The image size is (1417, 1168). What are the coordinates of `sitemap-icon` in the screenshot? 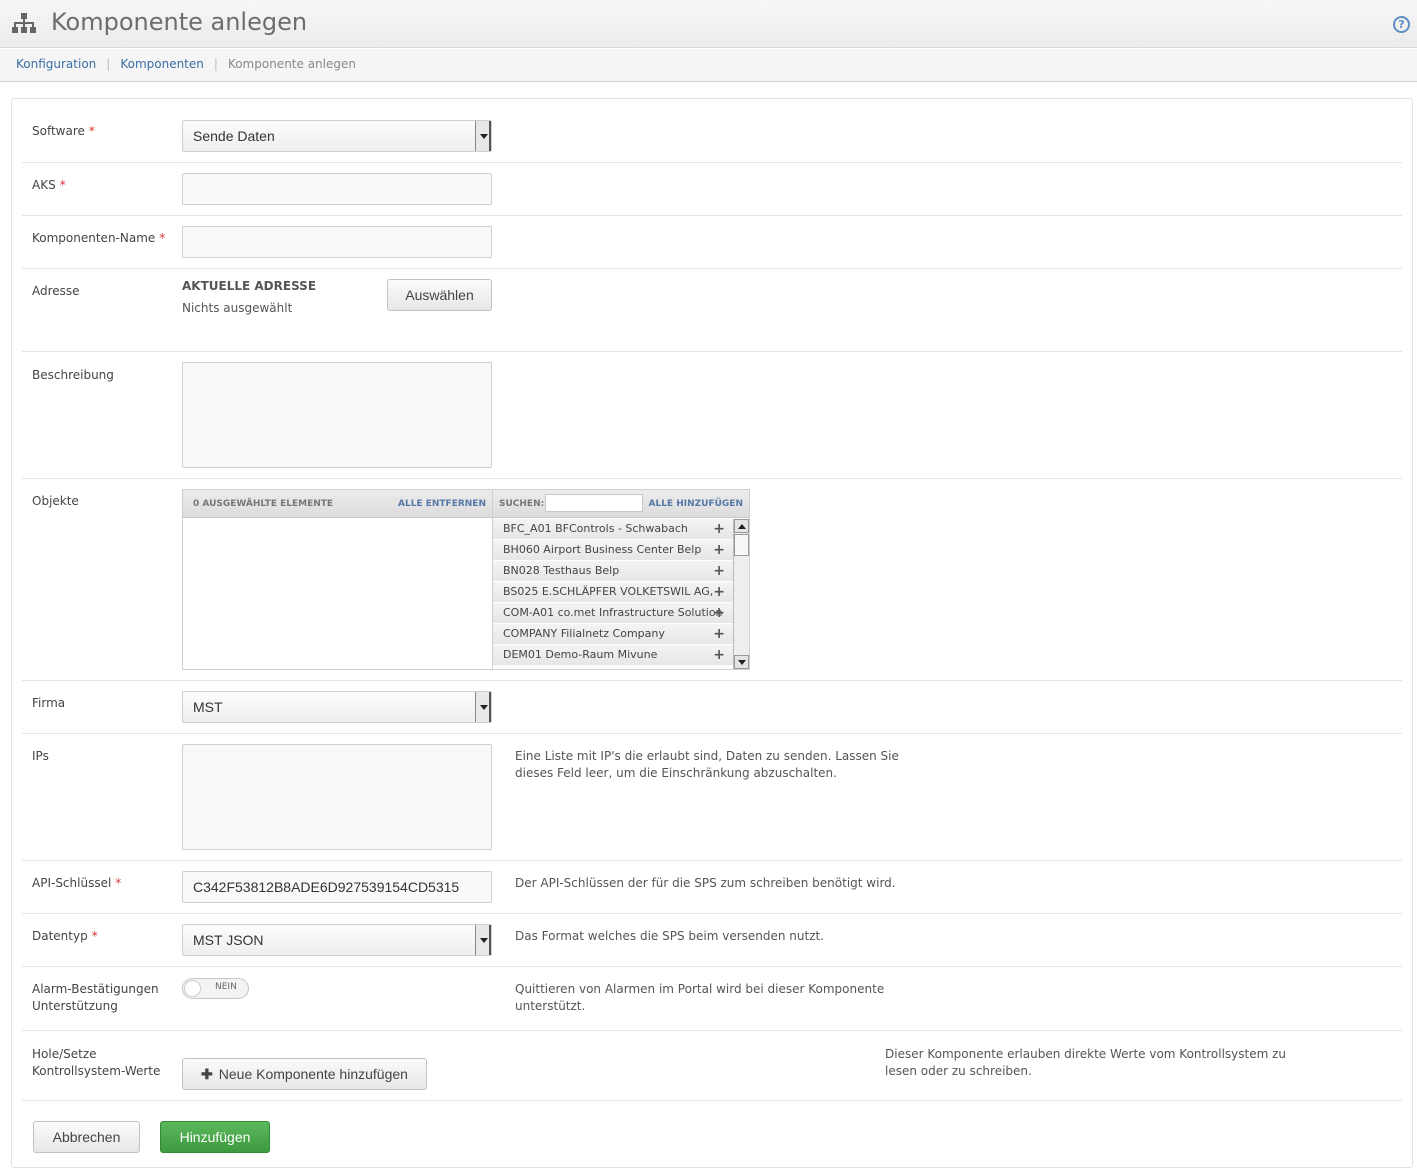 It's located at (24, 25).